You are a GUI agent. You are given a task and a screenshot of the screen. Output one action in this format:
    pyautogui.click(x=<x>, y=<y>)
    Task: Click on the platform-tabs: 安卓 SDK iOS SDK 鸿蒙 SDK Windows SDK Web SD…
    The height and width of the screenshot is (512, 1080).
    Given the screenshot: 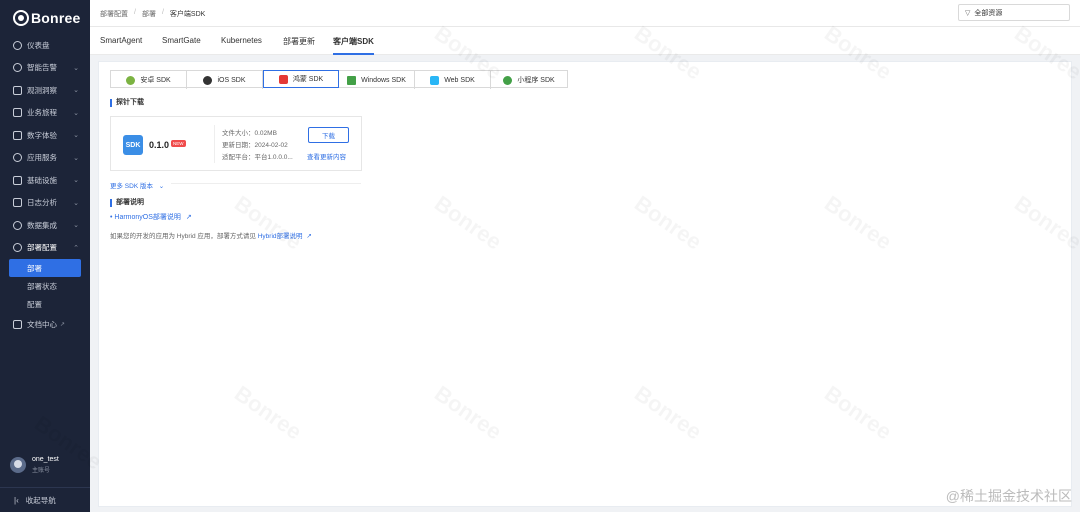 What is the action you would take?
    pyautogui.click(x=339, y=79)
    